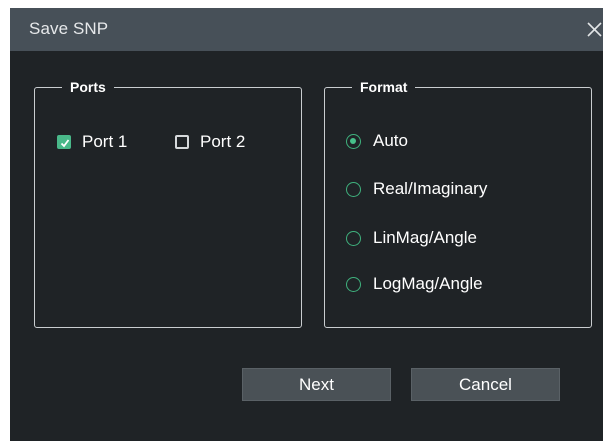 The image size is (603, 441). What do you see at coordinates (105, 141) in the screenshot?
I see `port-1-label: Port 1` at bounding box center [105, 141].